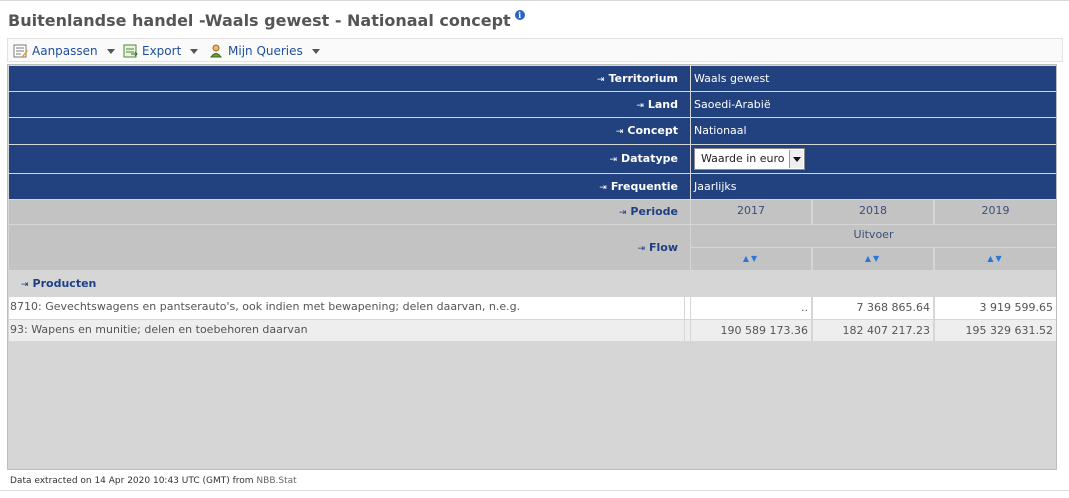 The height and width of the screenshot is (498, 1069). I want to click on sort-arrows-2018: ▲▼, so click(873, 259).